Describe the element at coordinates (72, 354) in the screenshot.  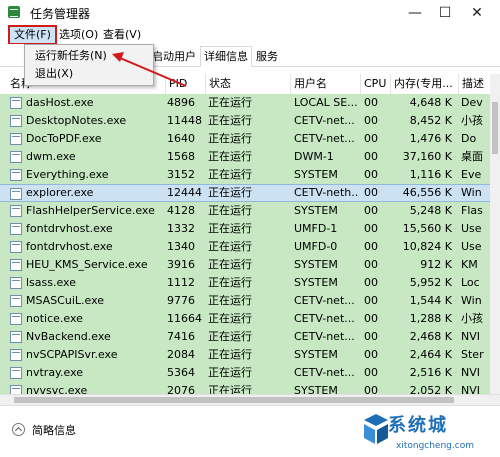
I see `cell-name: nvSCPAPISvr.exe` at that location.